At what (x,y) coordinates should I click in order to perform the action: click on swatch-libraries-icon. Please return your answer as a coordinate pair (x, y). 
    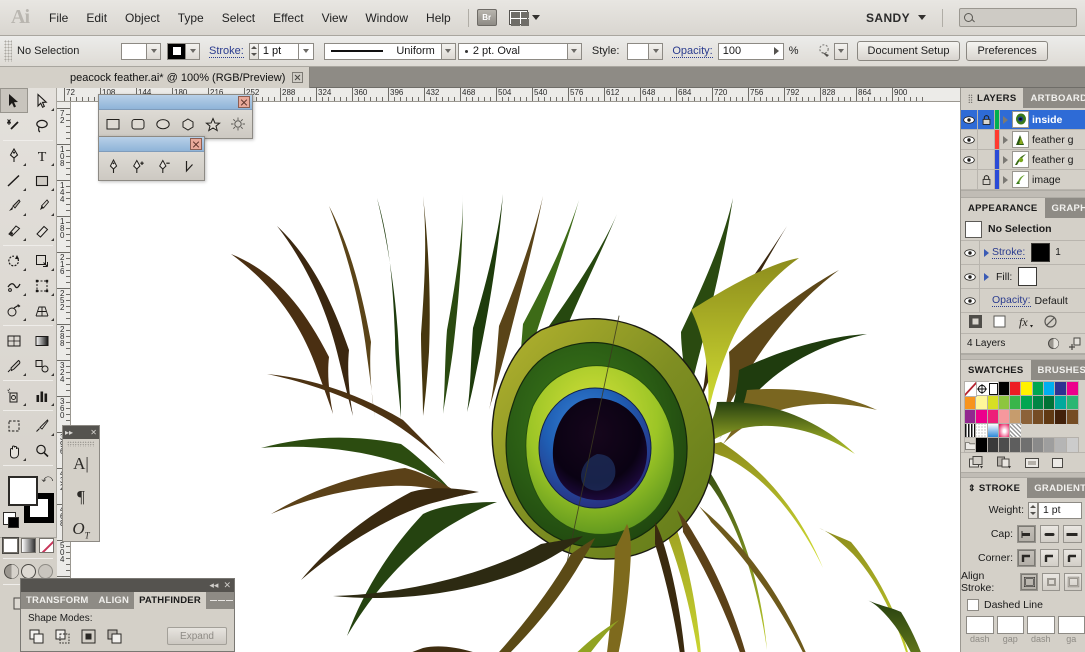
    Looking at the image, I should click on (976, 462).